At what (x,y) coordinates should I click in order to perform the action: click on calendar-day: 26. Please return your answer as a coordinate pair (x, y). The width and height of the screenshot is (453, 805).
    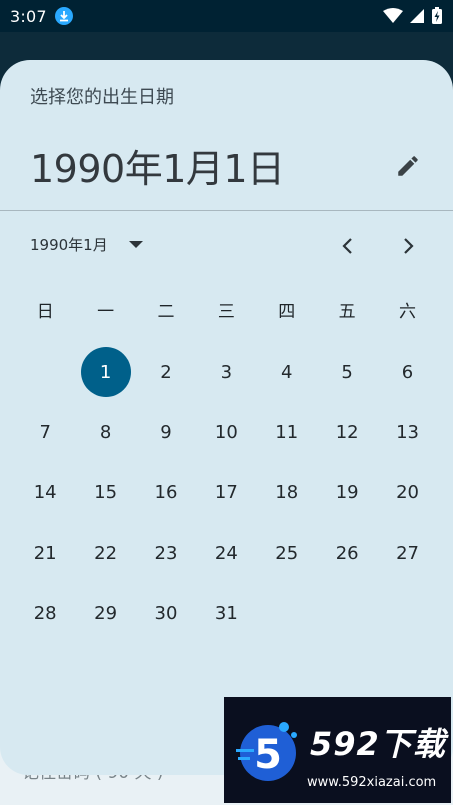
    Looking at the image, I should click on (347, 553).